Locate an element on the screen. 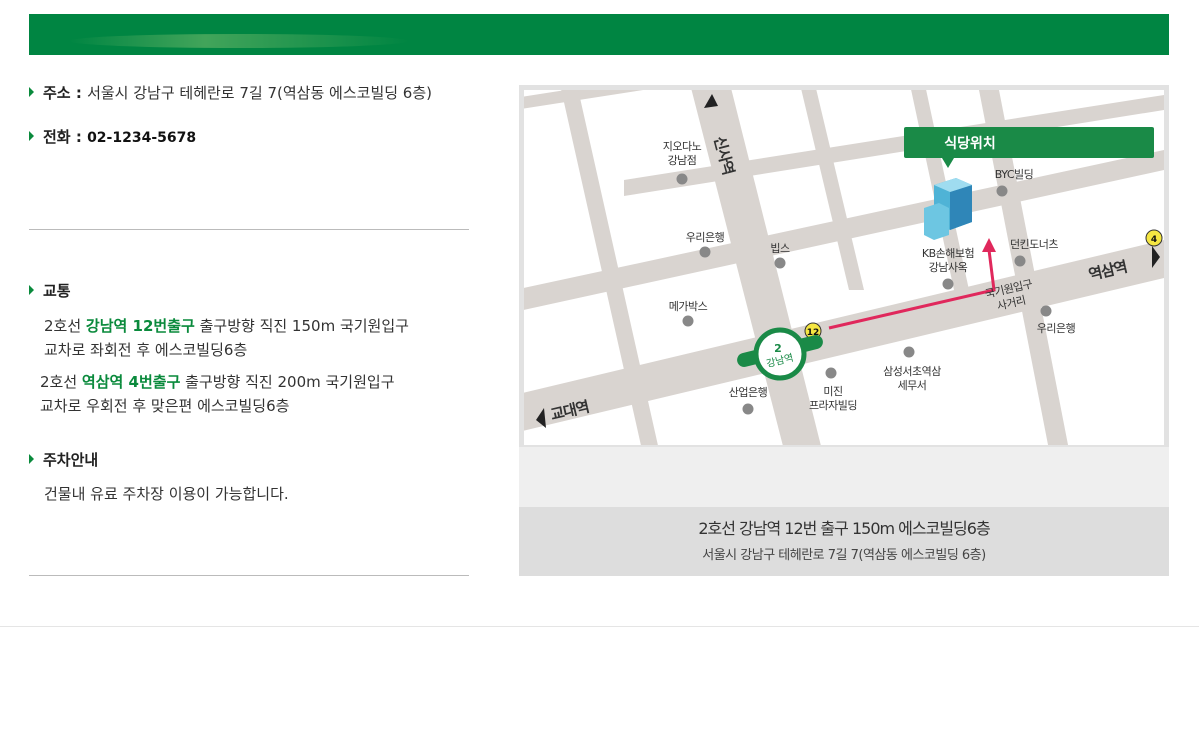 The width and height of the screenshot is (1199, 749). address-row: 주소 : 서울시 강남구 테헤란로 7길 7(역삼동 에스코빌딩 6층) is located at coordinates (230, 92).